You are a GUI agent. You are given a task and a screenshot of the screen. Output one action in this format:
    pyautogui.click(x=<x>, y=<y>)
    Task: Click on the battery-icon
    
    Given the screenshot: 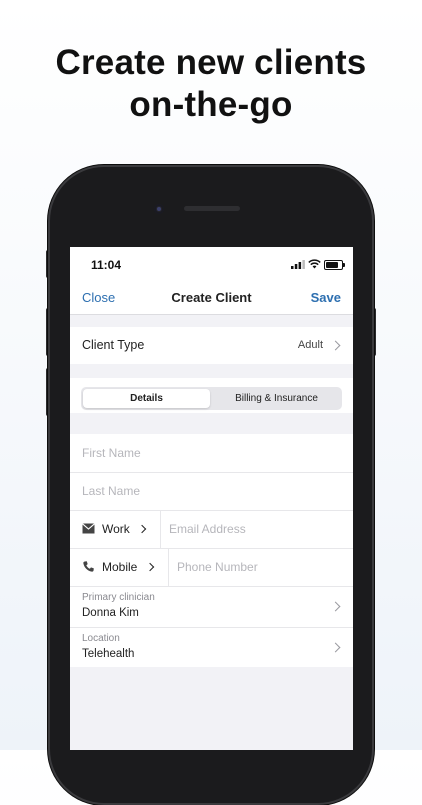 What is the action you would take?
    pyautogui.click(x=334, y=265)
    